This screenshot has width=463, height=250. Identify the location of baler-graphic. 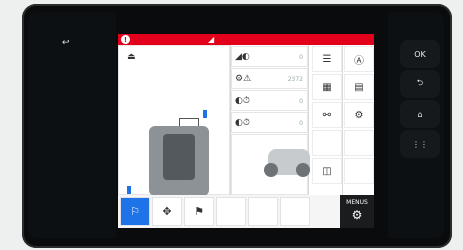
(179, 161).